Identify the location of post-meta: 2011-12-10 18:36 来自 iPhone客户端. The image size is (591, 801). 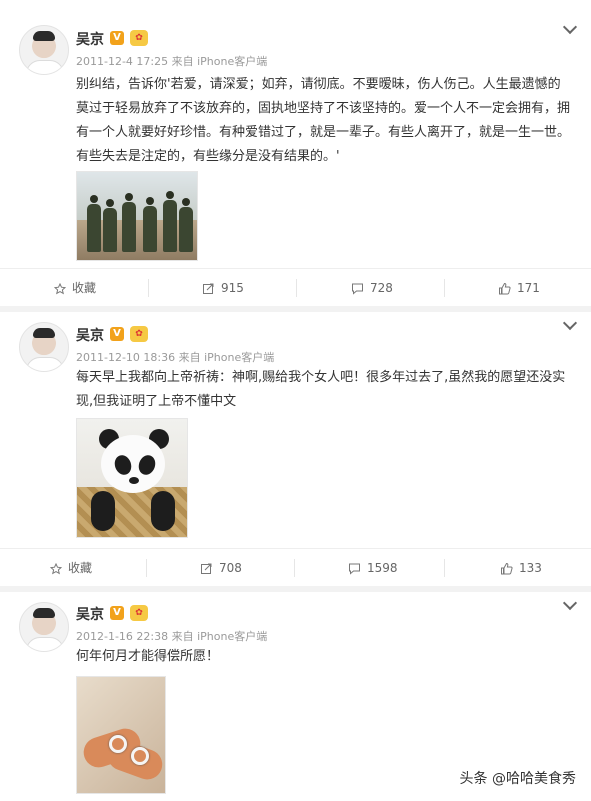
(175, 357).